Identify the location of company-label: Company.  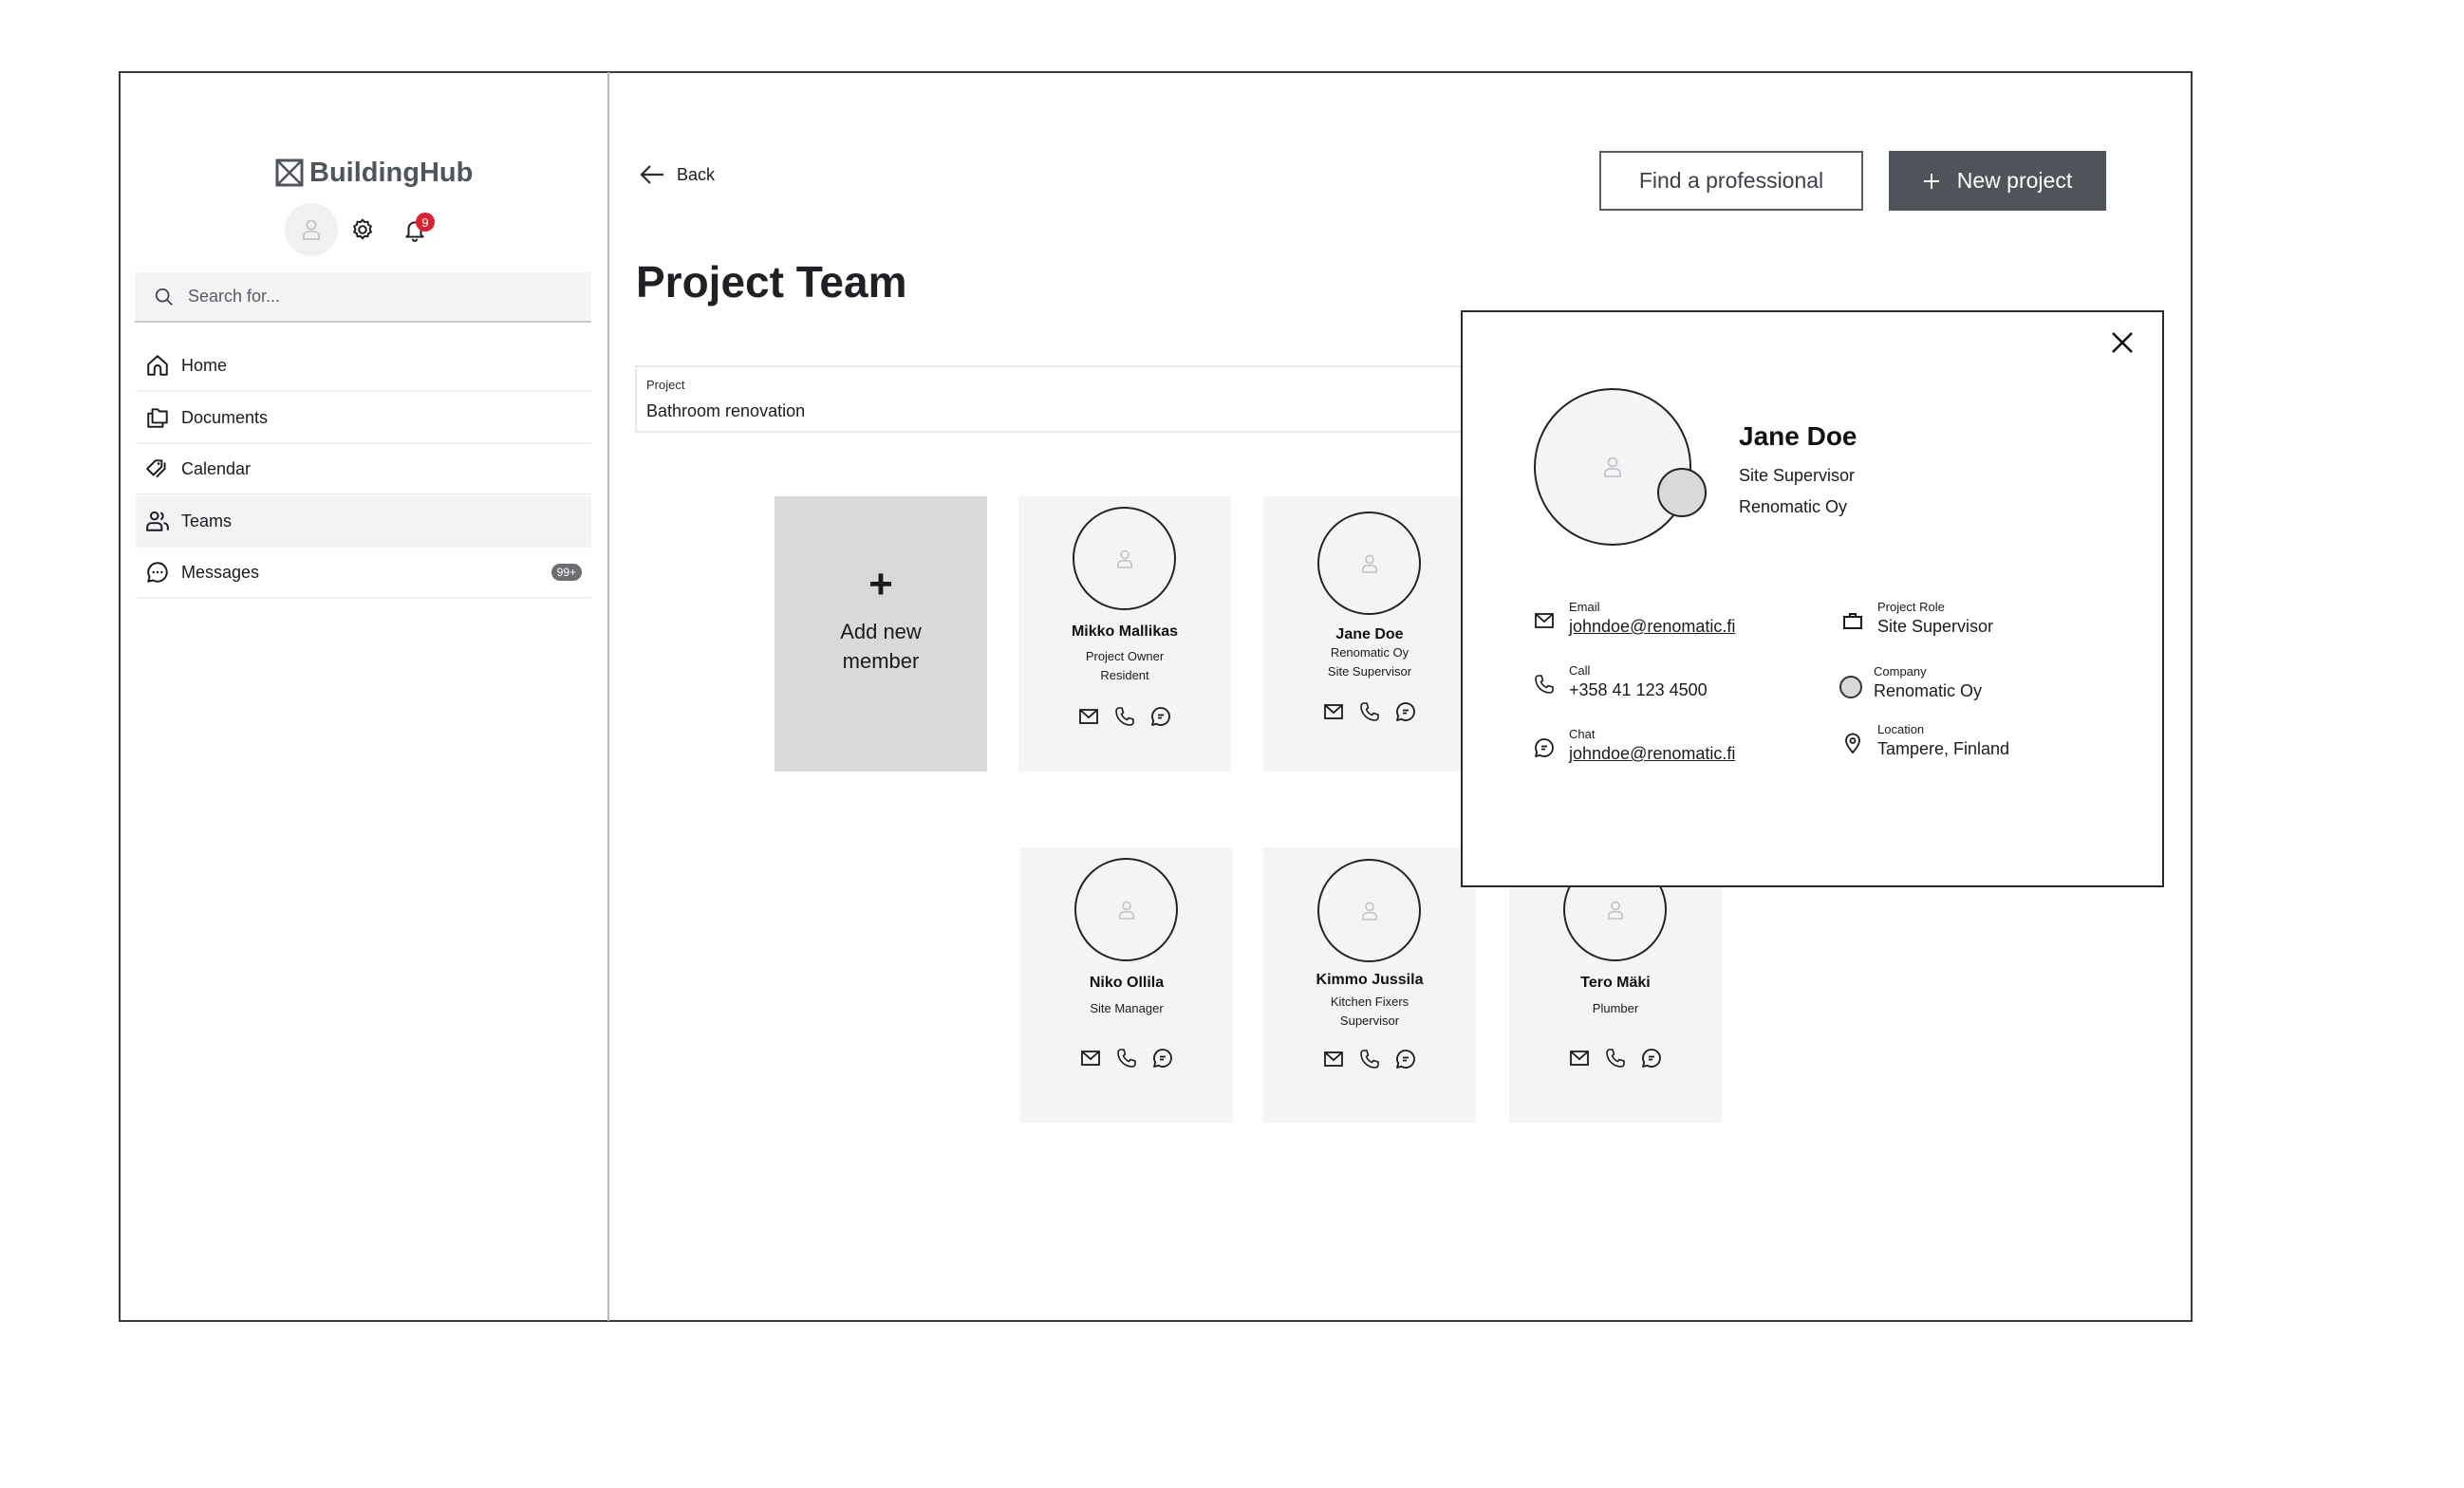
(1900, 672).